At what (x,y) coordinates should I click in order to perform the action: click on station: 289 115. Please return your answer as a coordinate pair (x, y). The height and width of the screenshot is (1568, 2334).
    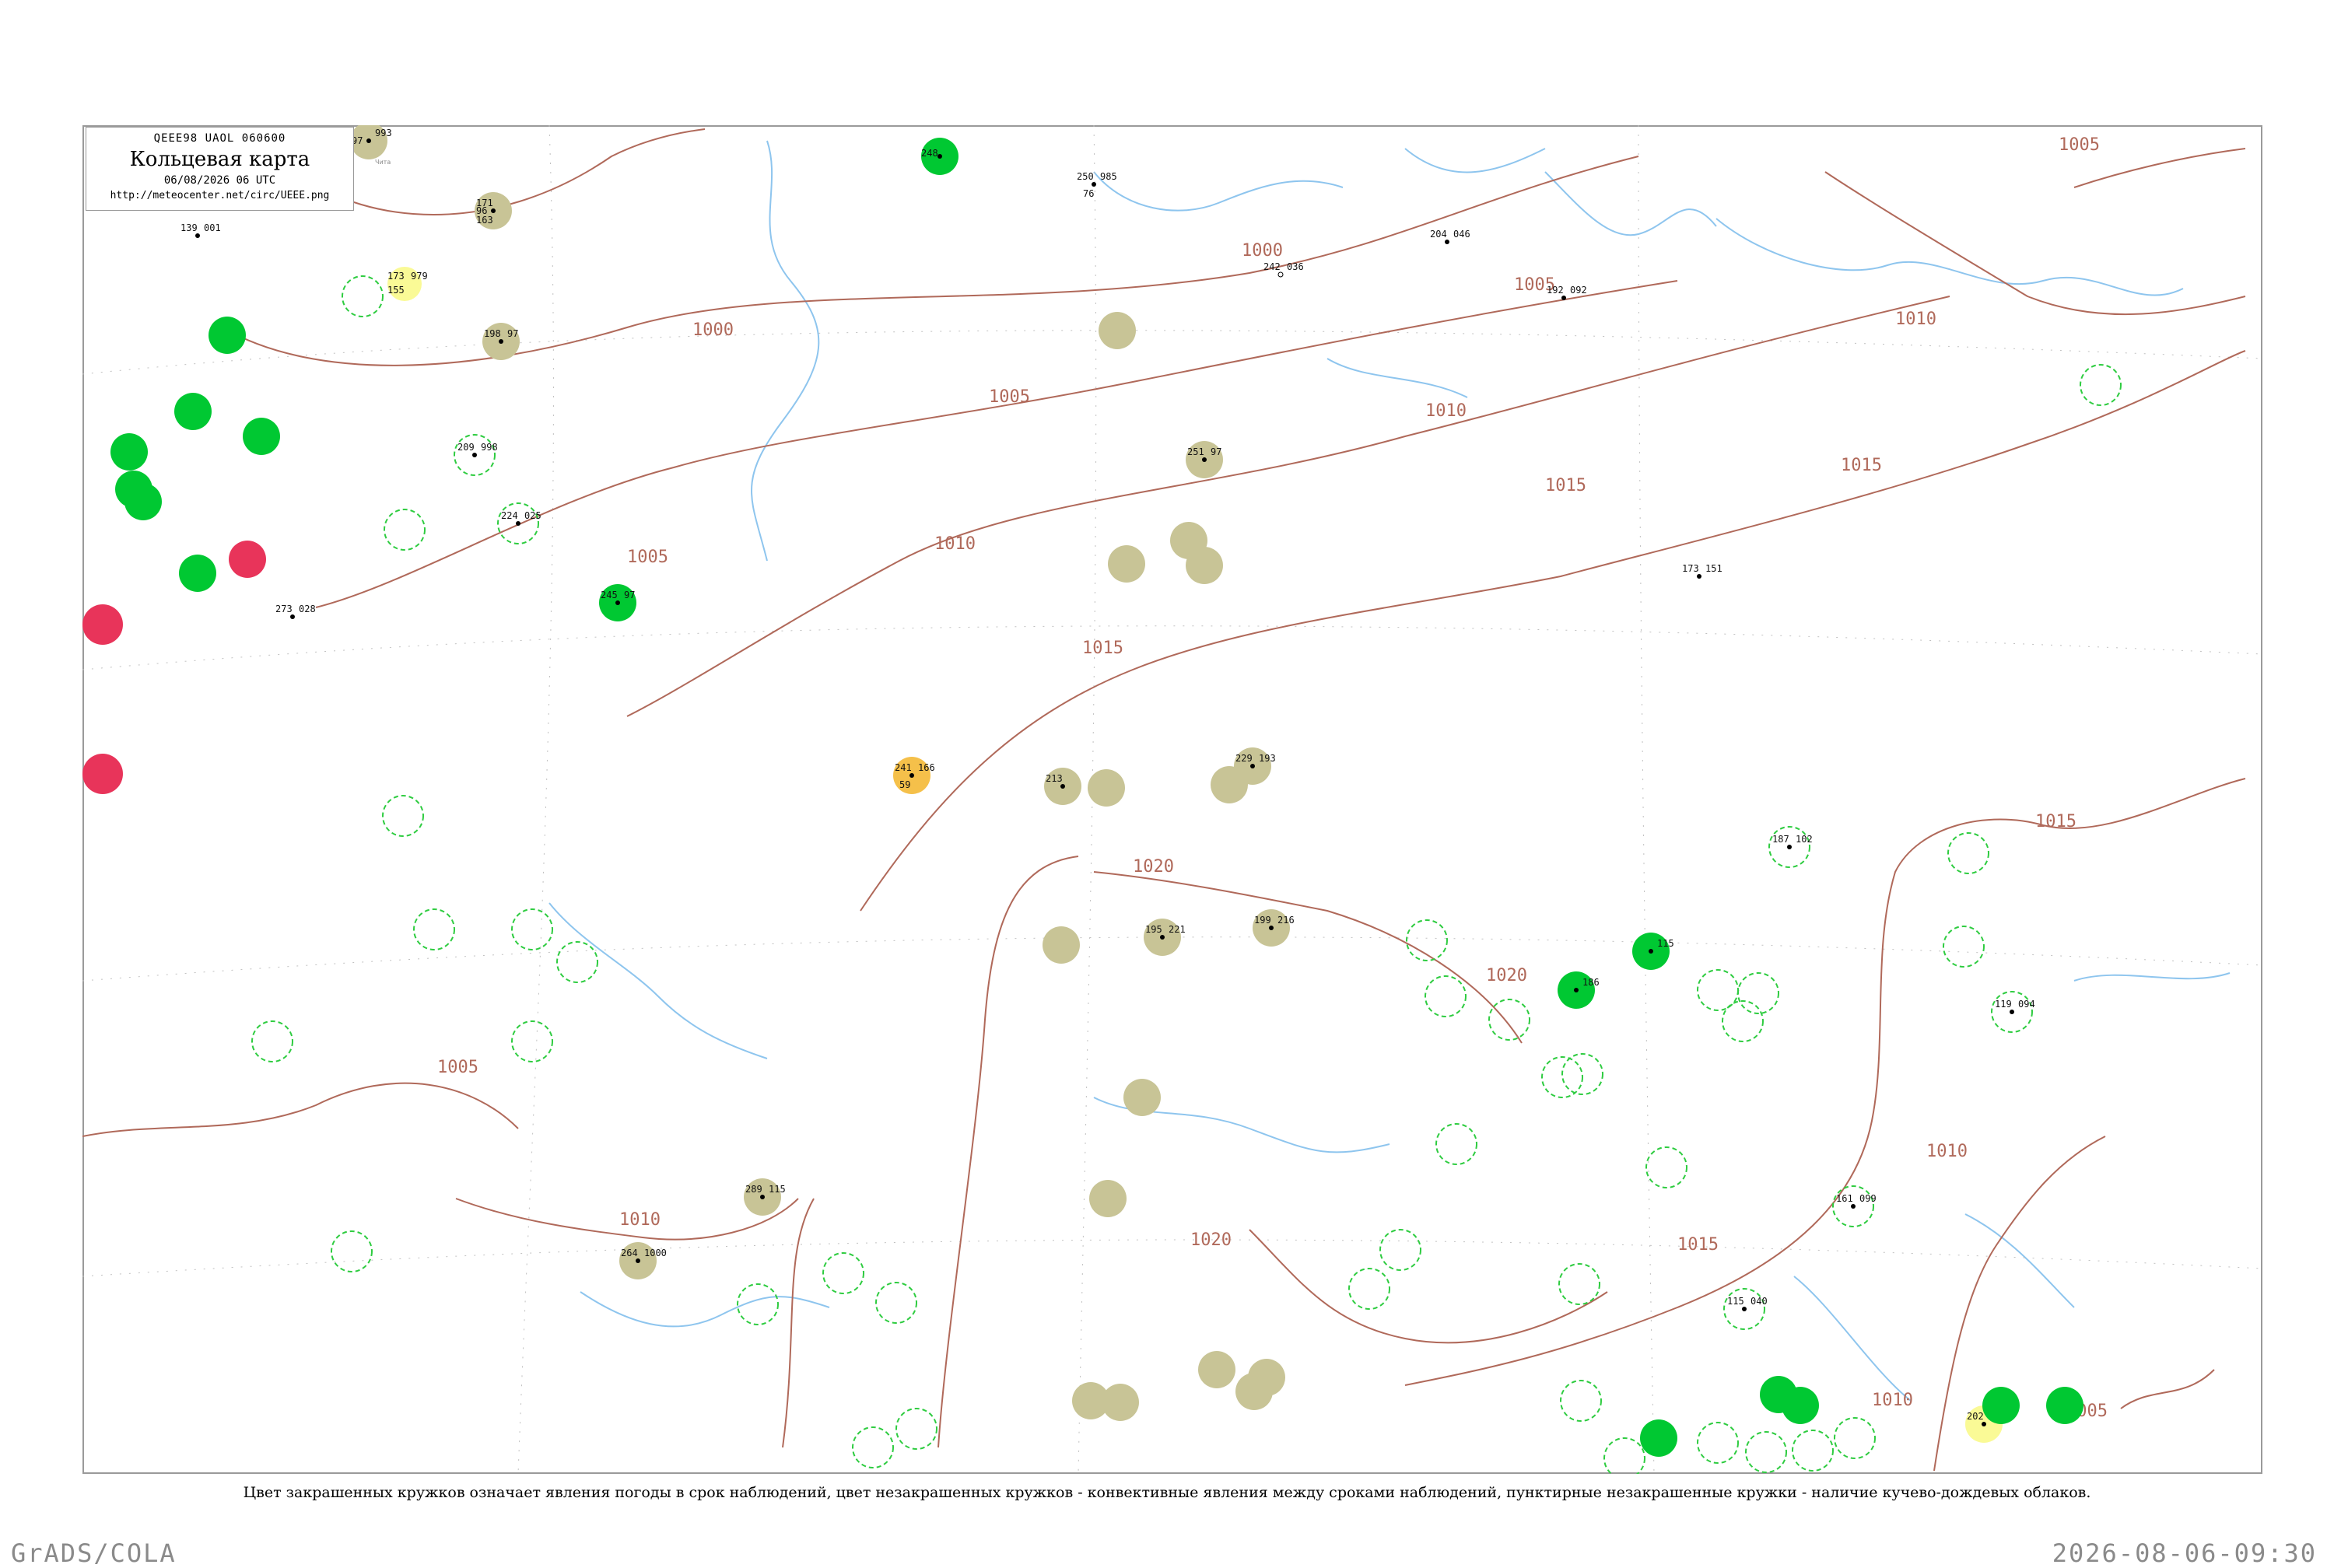
    Looking at the image, I should click on (765, 1197).